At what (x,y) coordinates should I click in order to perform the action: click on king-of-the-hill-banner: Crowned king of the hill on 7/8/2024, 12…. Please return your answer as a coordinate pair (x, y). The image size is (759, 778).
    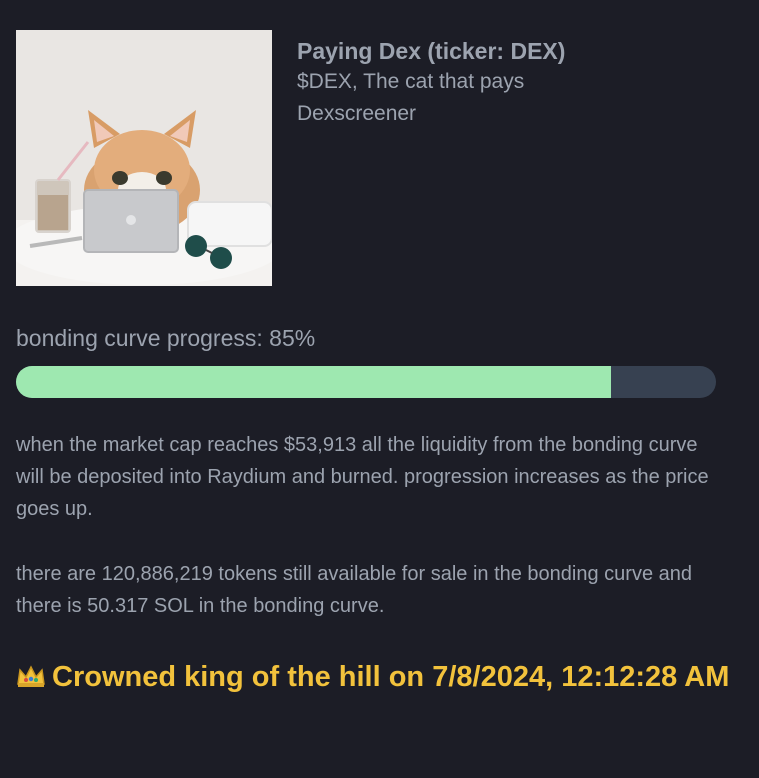
    Looking at the image, I should click on (376, 678).